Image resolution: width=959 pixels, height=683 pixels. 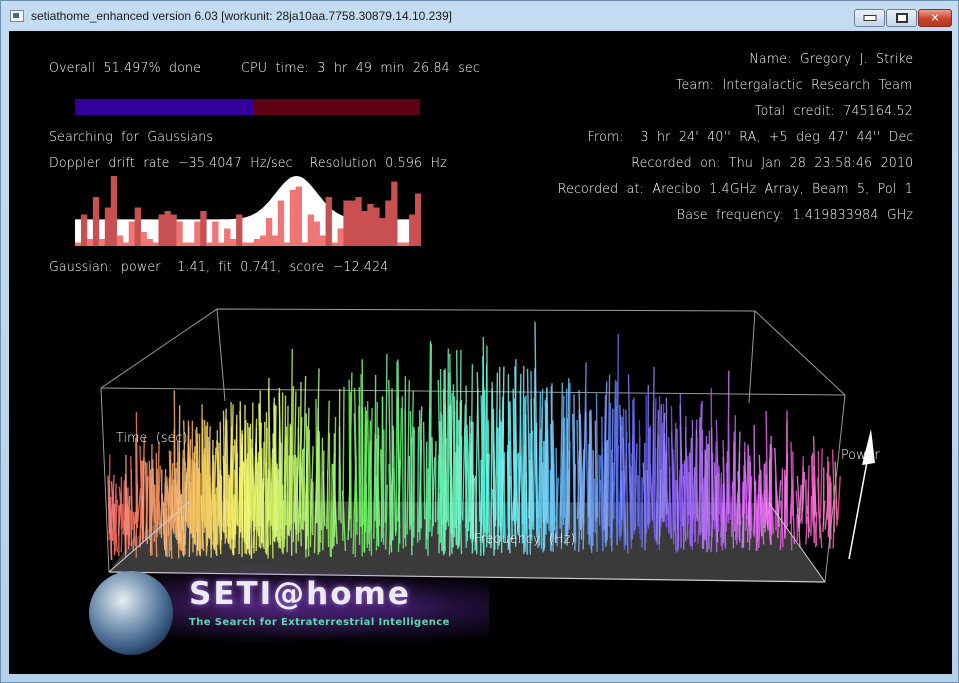 I want to click on earth-globe-icon, so click(x=131, y=613).